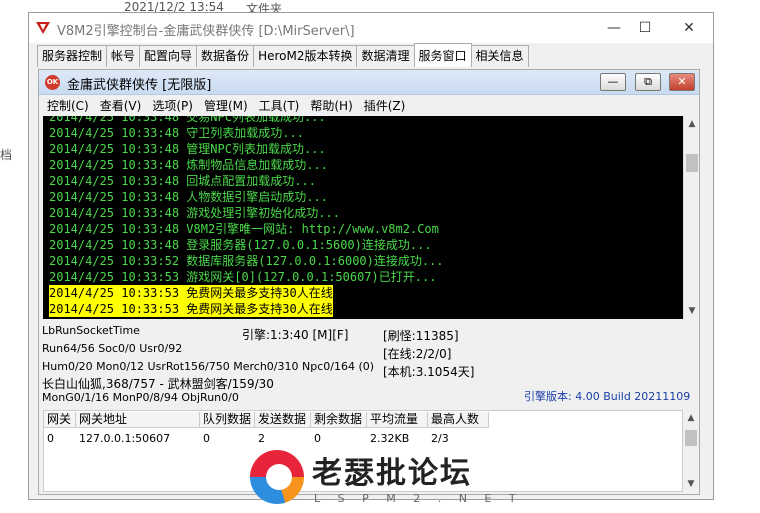 Image resolution: width=760 pixels, height=513 pixels. I want to click on menu-tools: 工具(T), so click(279, 106).